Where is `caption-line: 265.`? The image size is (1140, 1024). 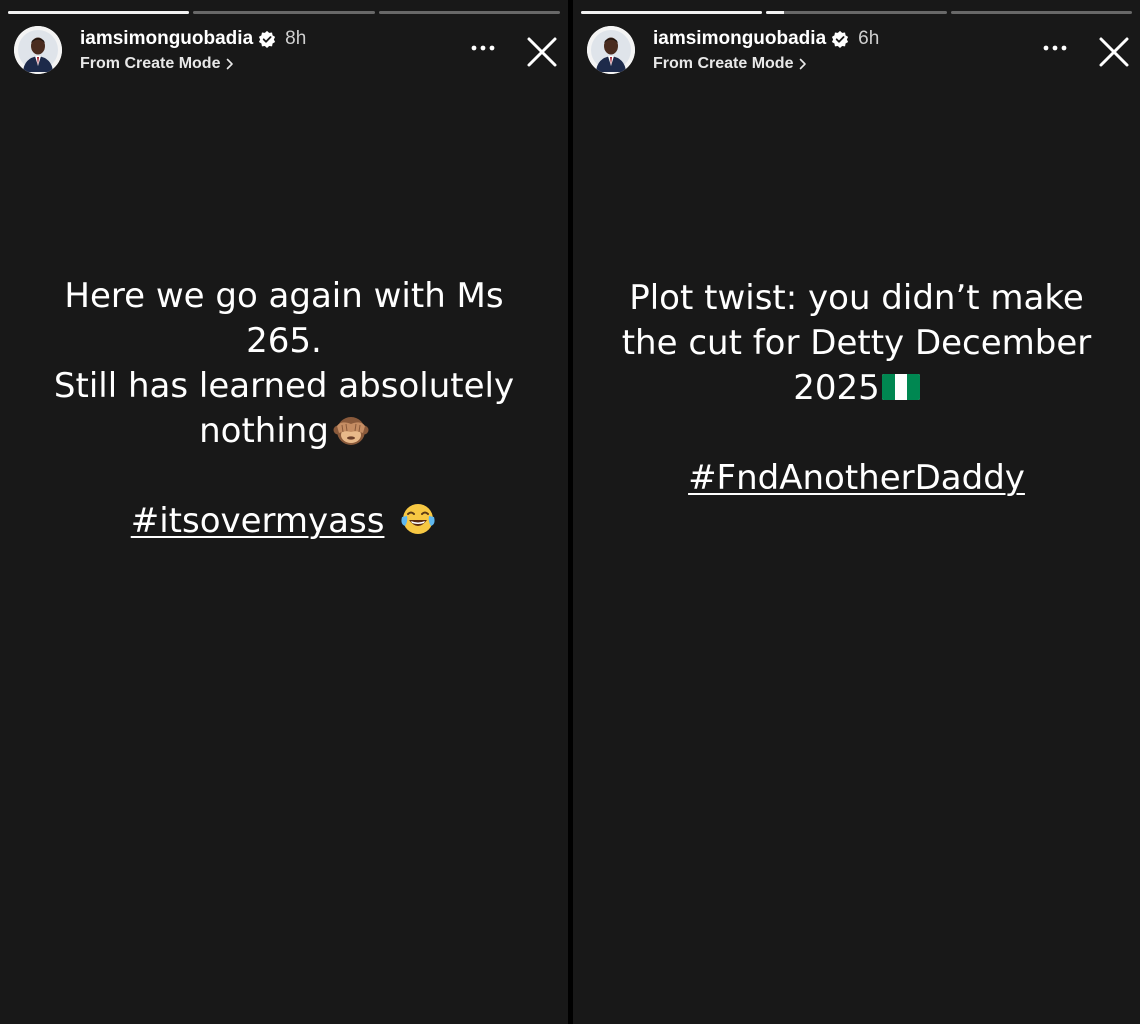 caption-line: 265. is located at coordinates (284, 341).